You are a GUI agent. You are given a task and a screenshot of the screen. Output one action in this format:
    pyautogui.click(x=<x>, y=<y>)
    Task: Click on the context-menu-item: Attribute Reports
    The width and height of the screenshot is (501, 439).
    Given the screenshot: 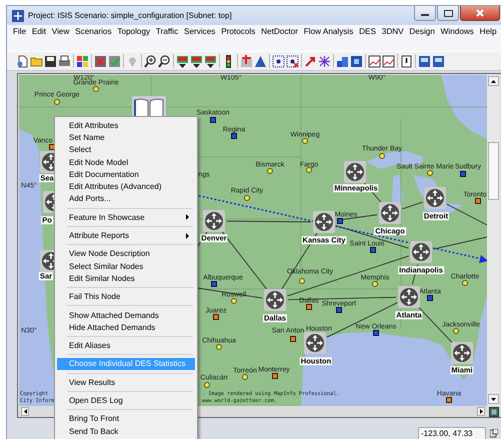 What is the action you would take?
    pyautogui.click(x=126, y=235)
    